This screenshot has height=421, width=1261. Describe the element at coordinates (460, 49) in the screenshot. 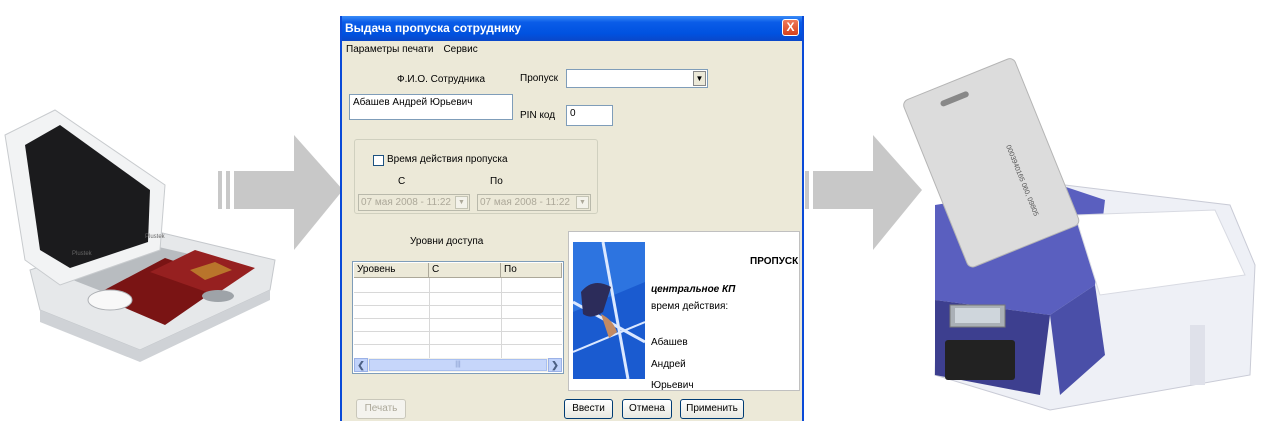

I see `menu-service: Сервис` at that location.